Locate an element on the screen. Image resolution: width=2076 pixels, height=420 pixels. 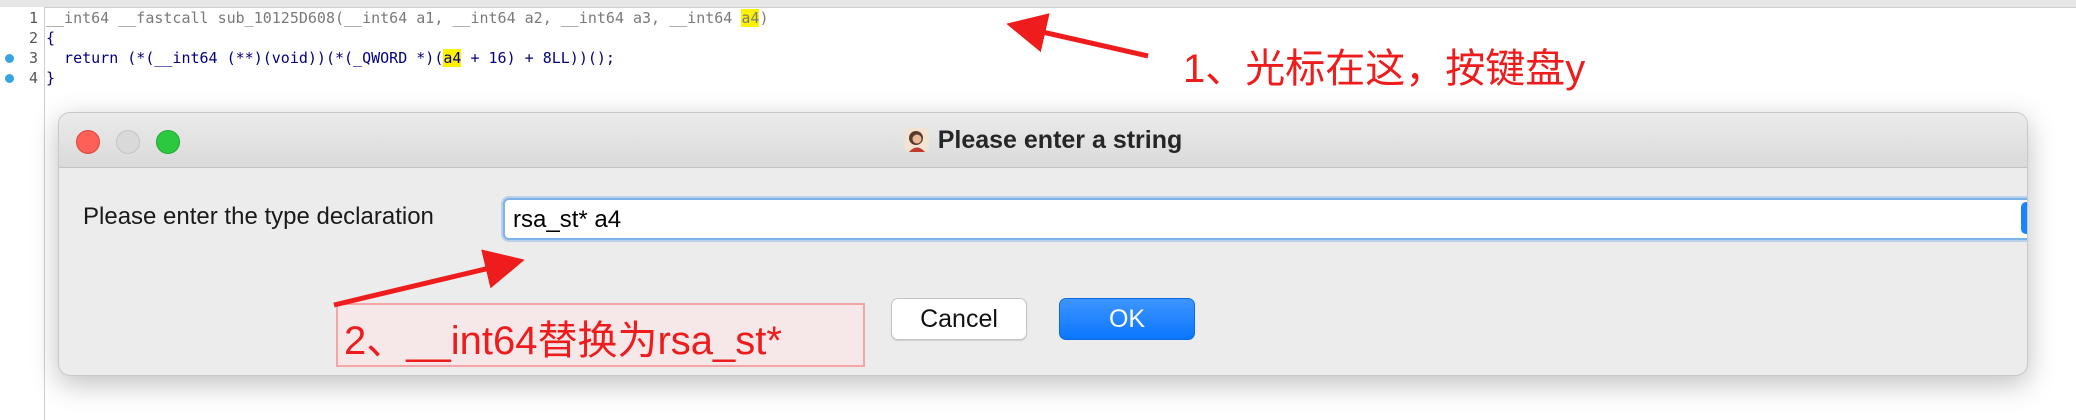
code-text: + 16) + 8LL))(); is located at coordinates (538, 58).